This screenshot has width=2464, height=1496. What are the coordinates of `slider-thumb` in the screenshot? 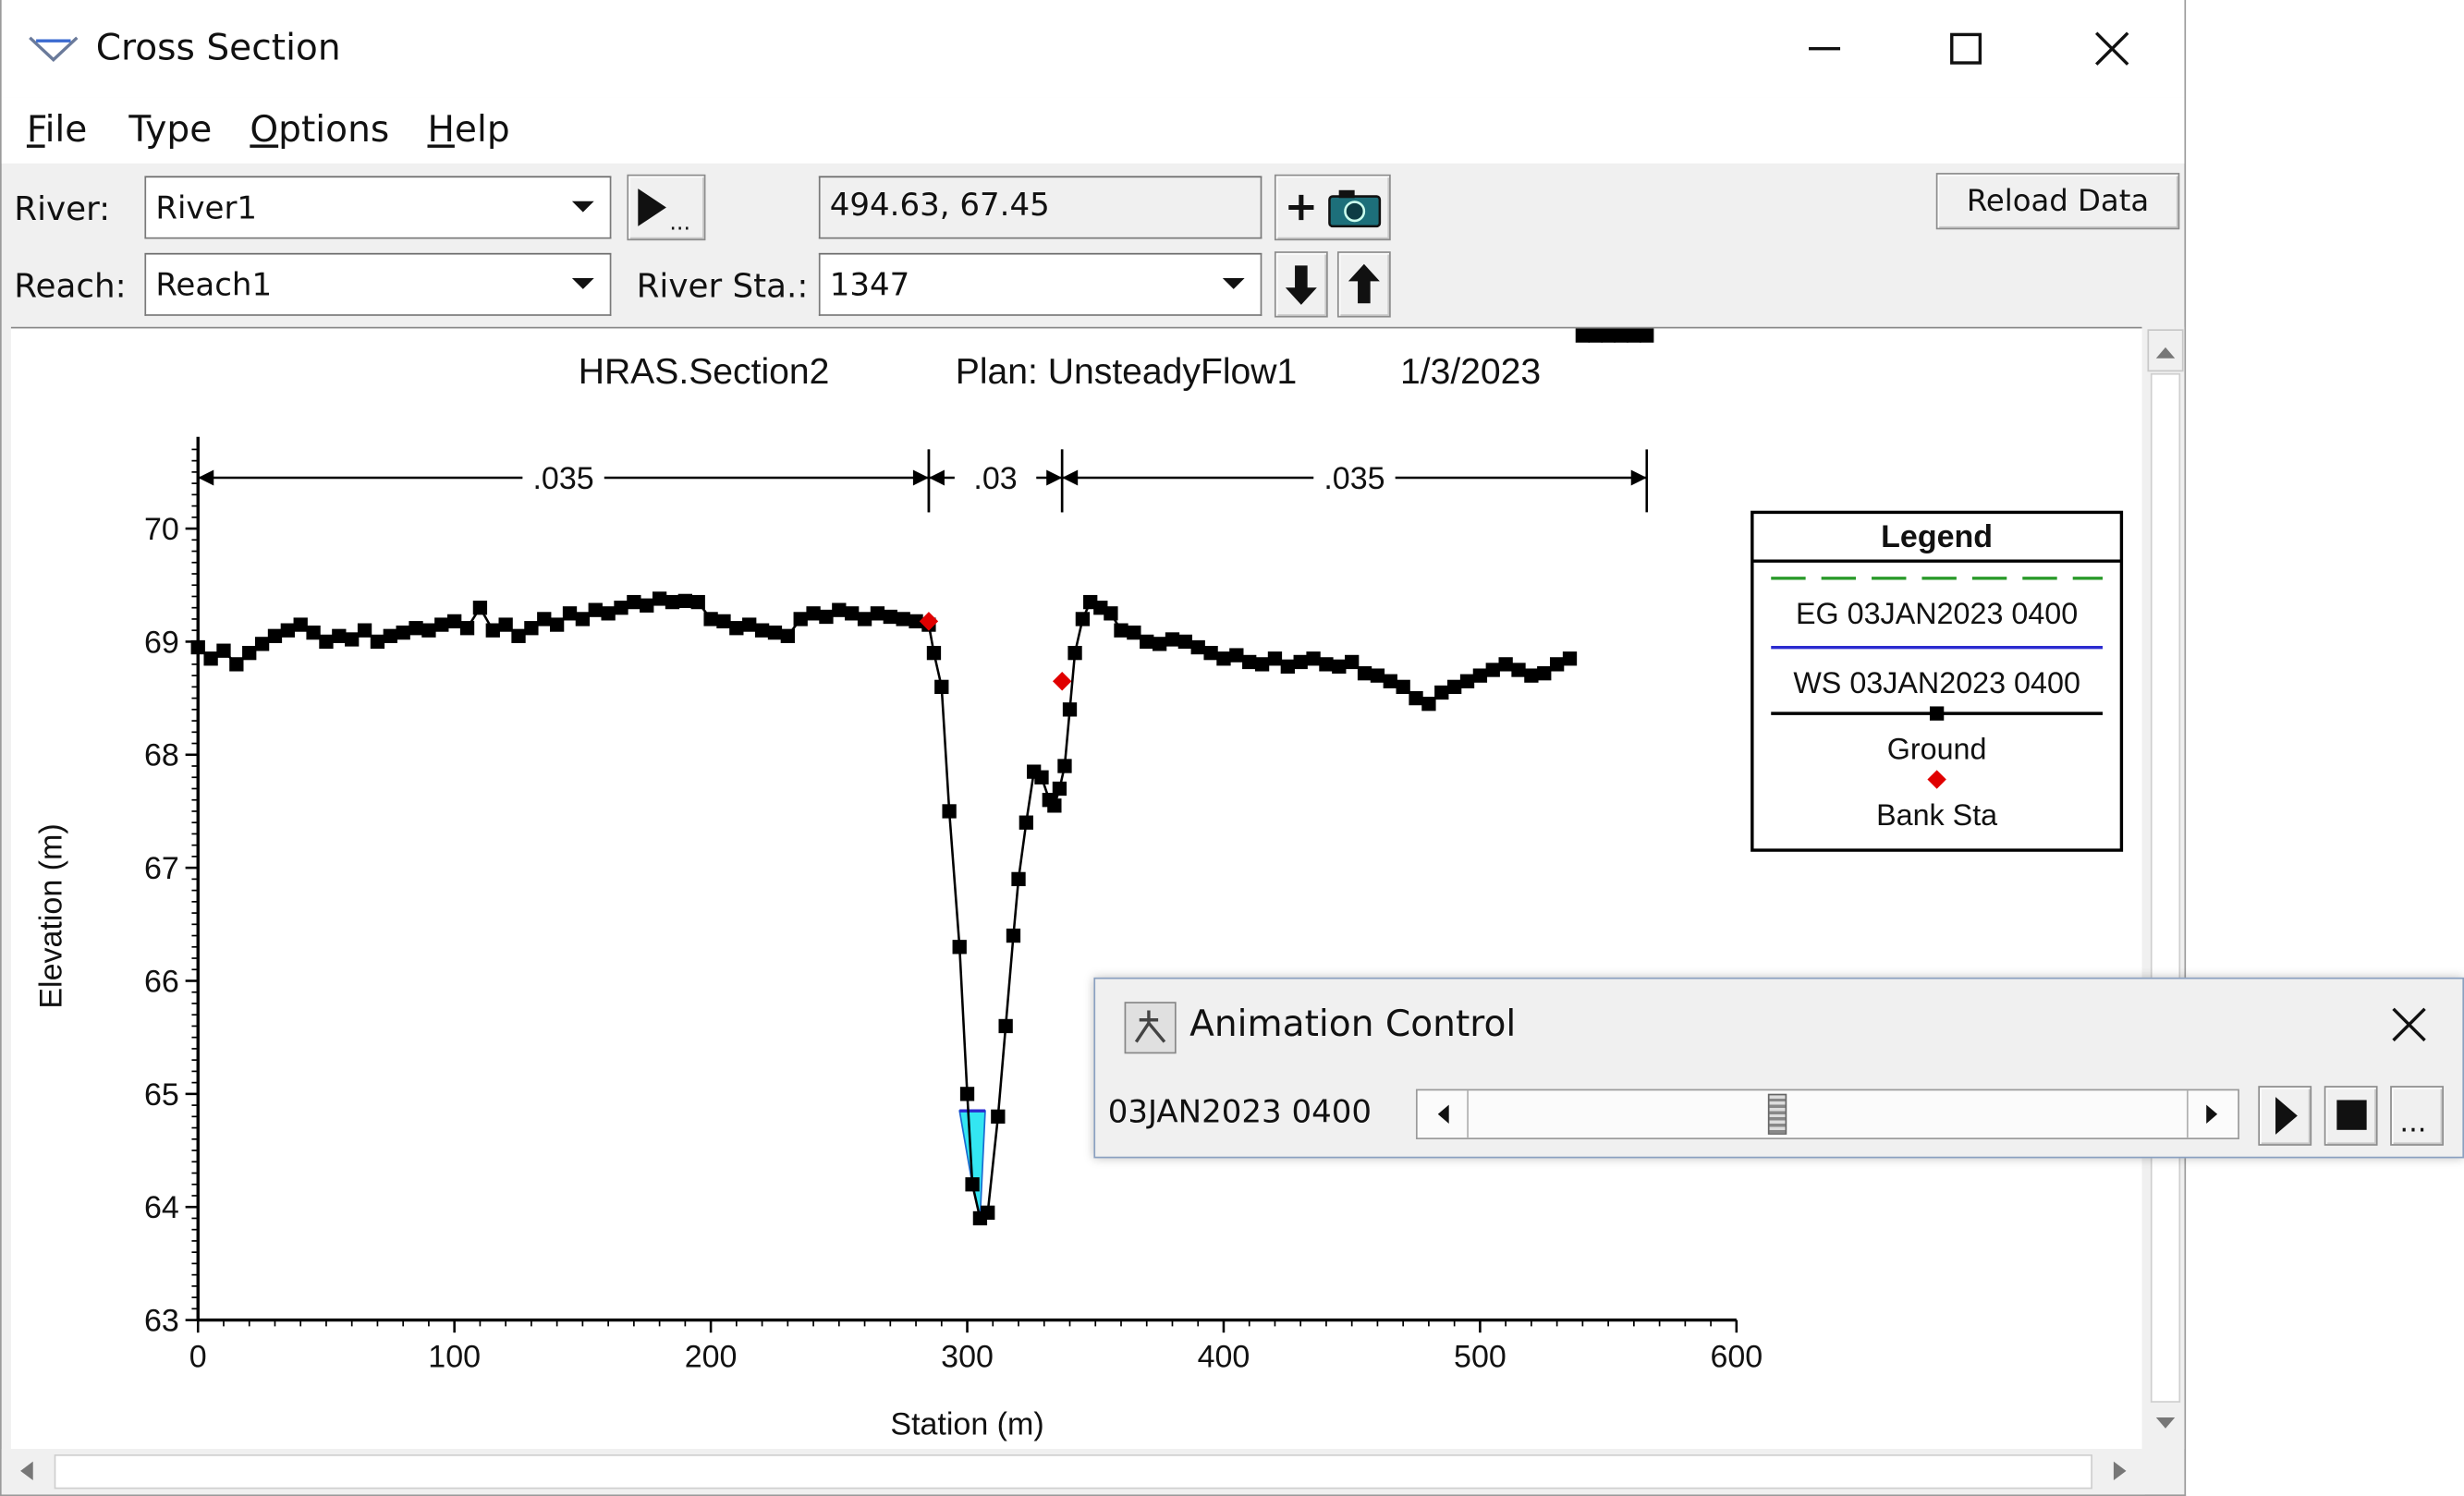 It's located at (1777, 1114).